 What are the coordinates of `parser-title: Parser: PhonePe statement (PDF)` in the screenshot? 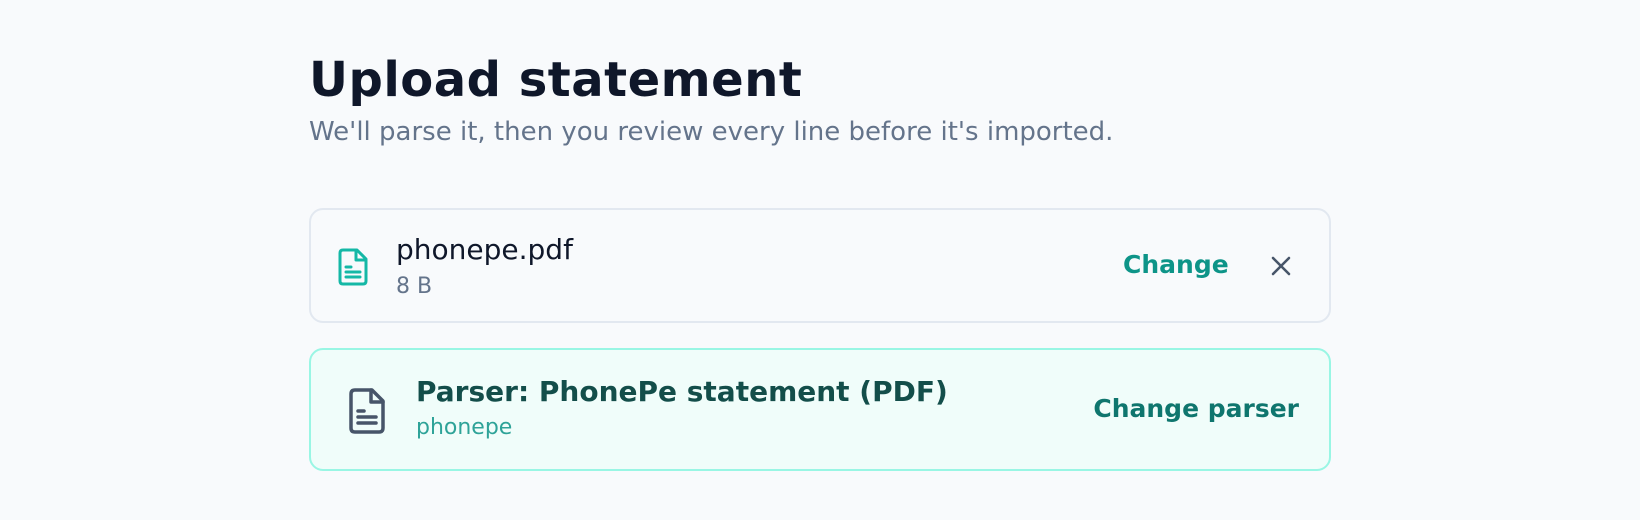 It's located at (682, 391).